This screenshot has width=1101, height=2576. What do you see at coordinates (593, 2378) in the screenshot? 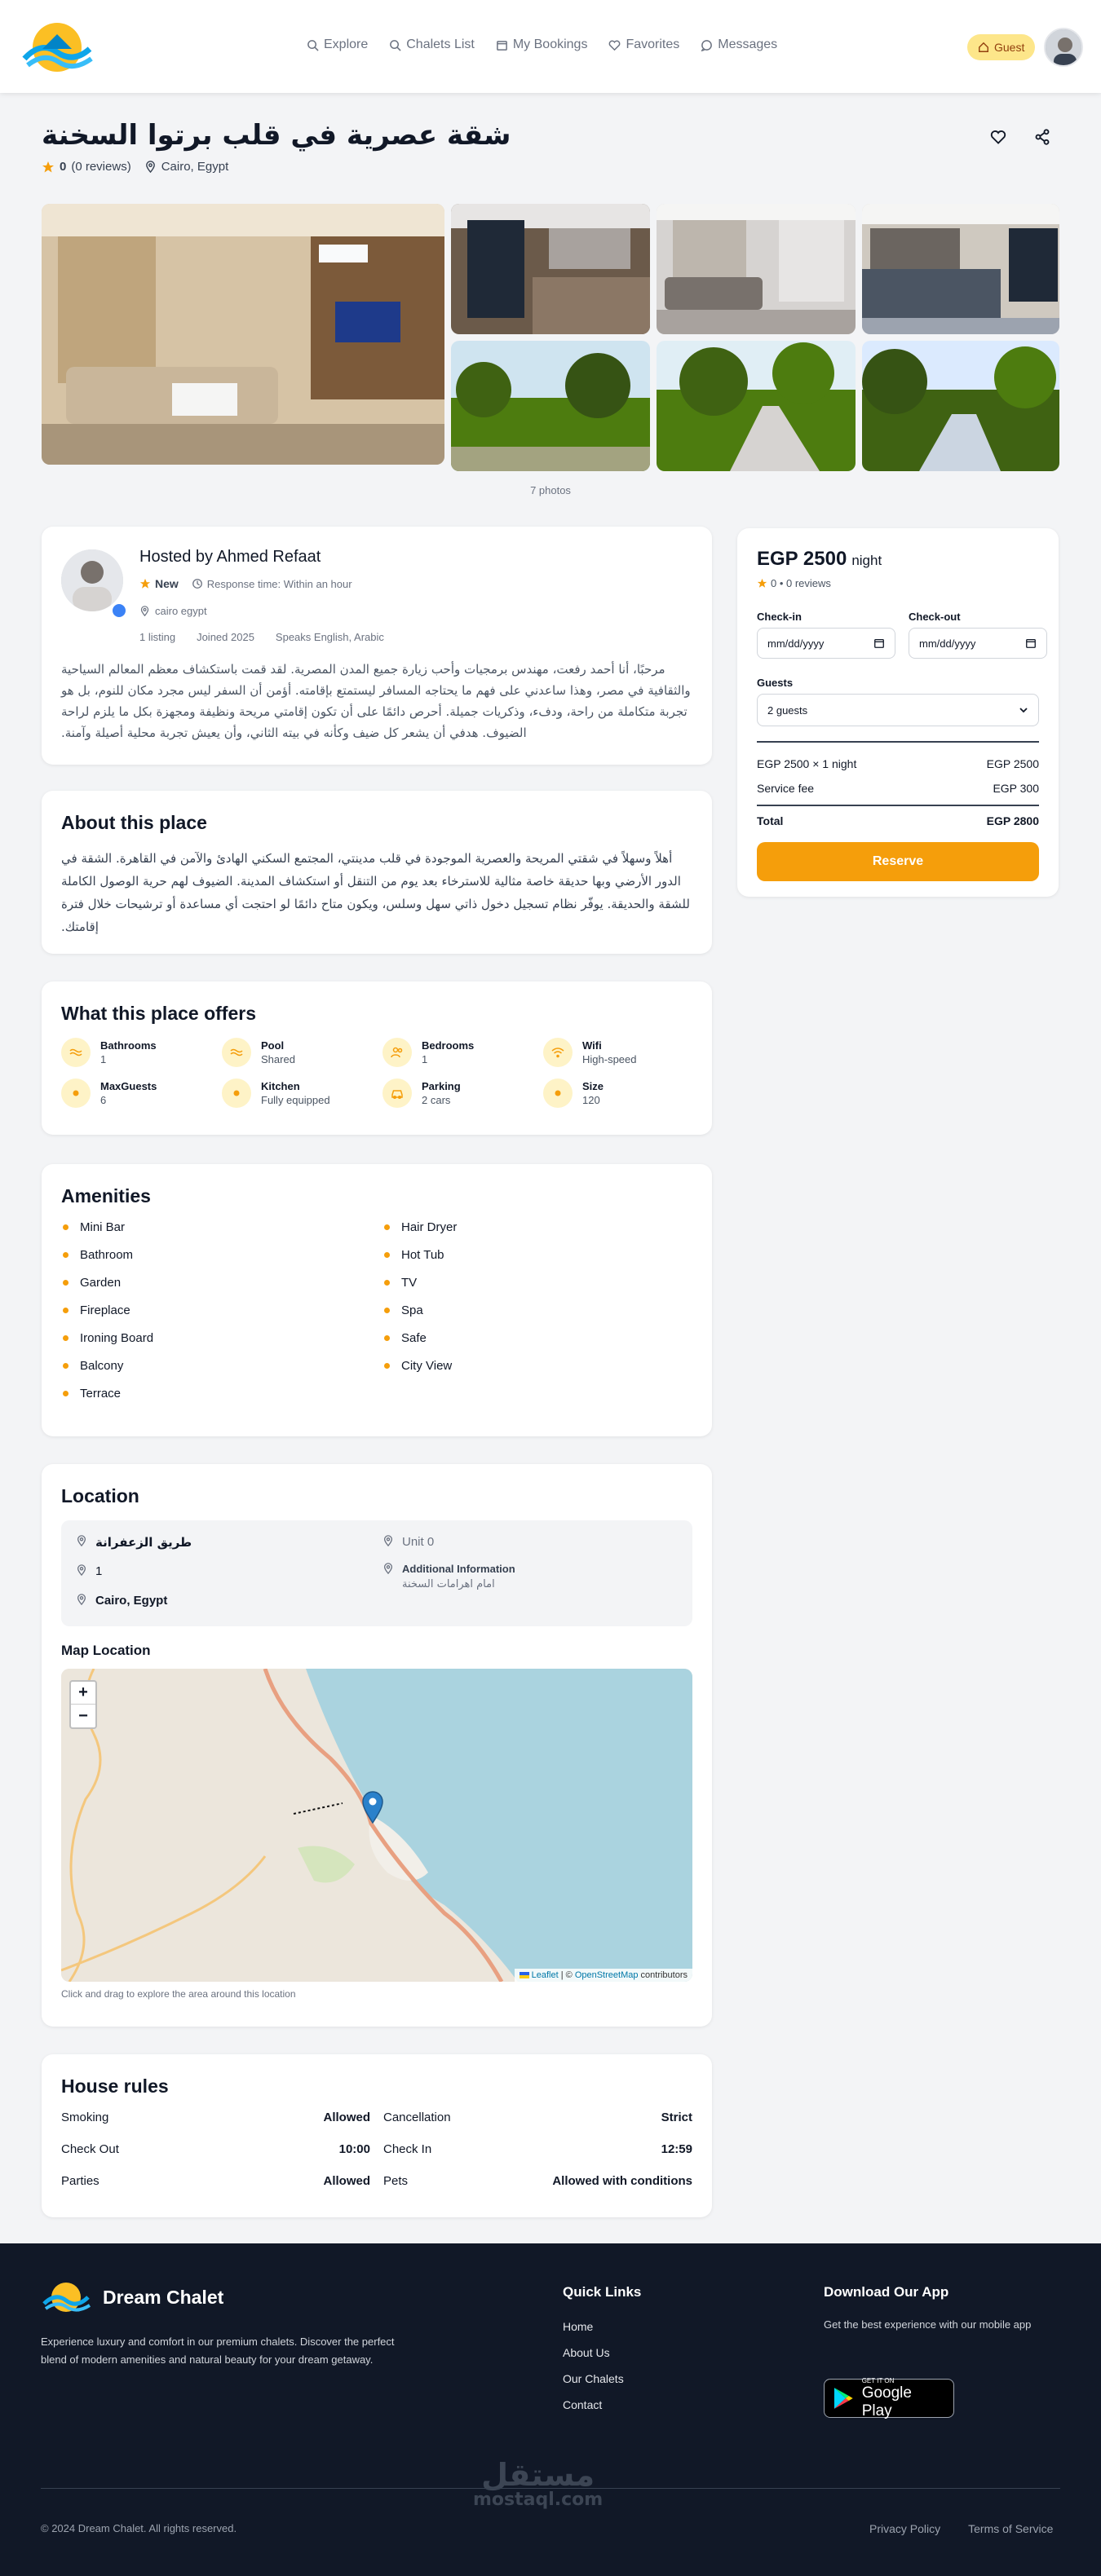
I see `footer-link-chalets: Our Chalets` at bounding box center [593, 2378].